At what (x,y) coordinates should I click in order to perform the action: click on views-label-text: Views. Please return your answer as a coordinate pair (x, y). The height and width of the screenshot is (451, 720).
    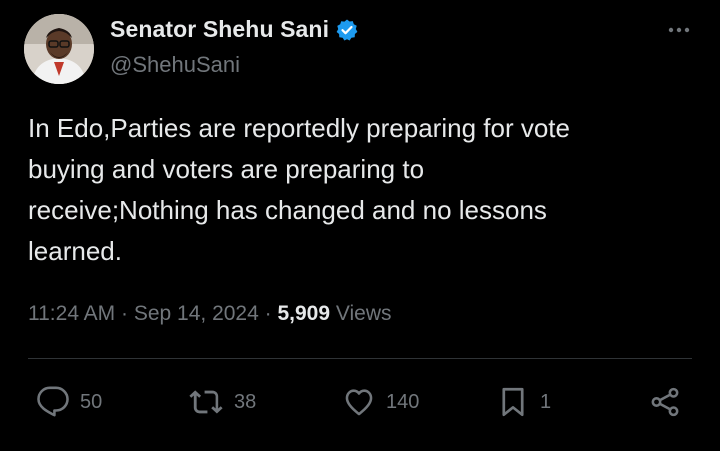
    Looking at the image, I should click on (363, 313).